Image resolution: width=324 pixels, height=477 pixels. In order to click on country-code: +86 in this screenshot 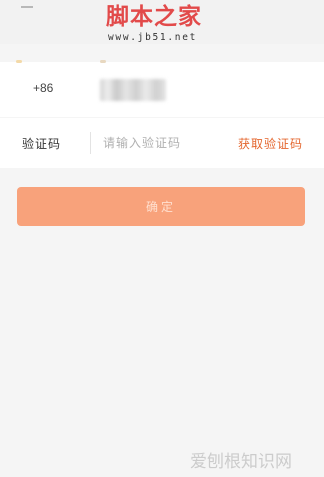, I will do `click(43, 88)`.